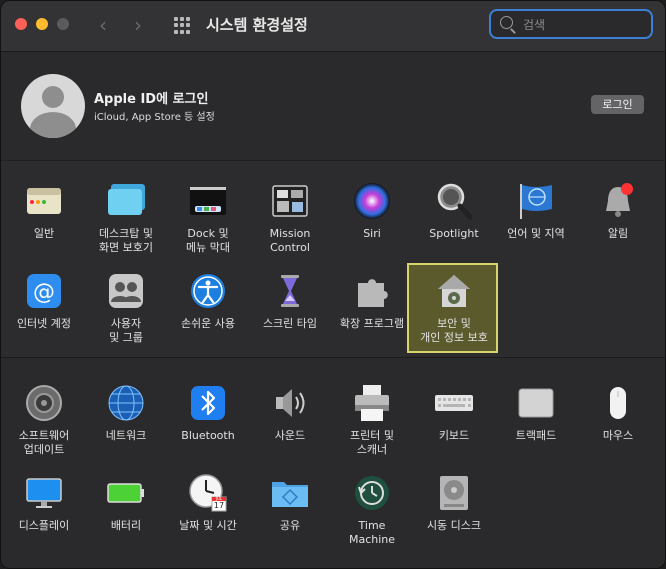 Image resolution: width=666 pixels, height=569 pixels. What do you see at coordinates (208, 291) in the screenshot?
I see `accessibility-icon` at bounding box center [208, 291].